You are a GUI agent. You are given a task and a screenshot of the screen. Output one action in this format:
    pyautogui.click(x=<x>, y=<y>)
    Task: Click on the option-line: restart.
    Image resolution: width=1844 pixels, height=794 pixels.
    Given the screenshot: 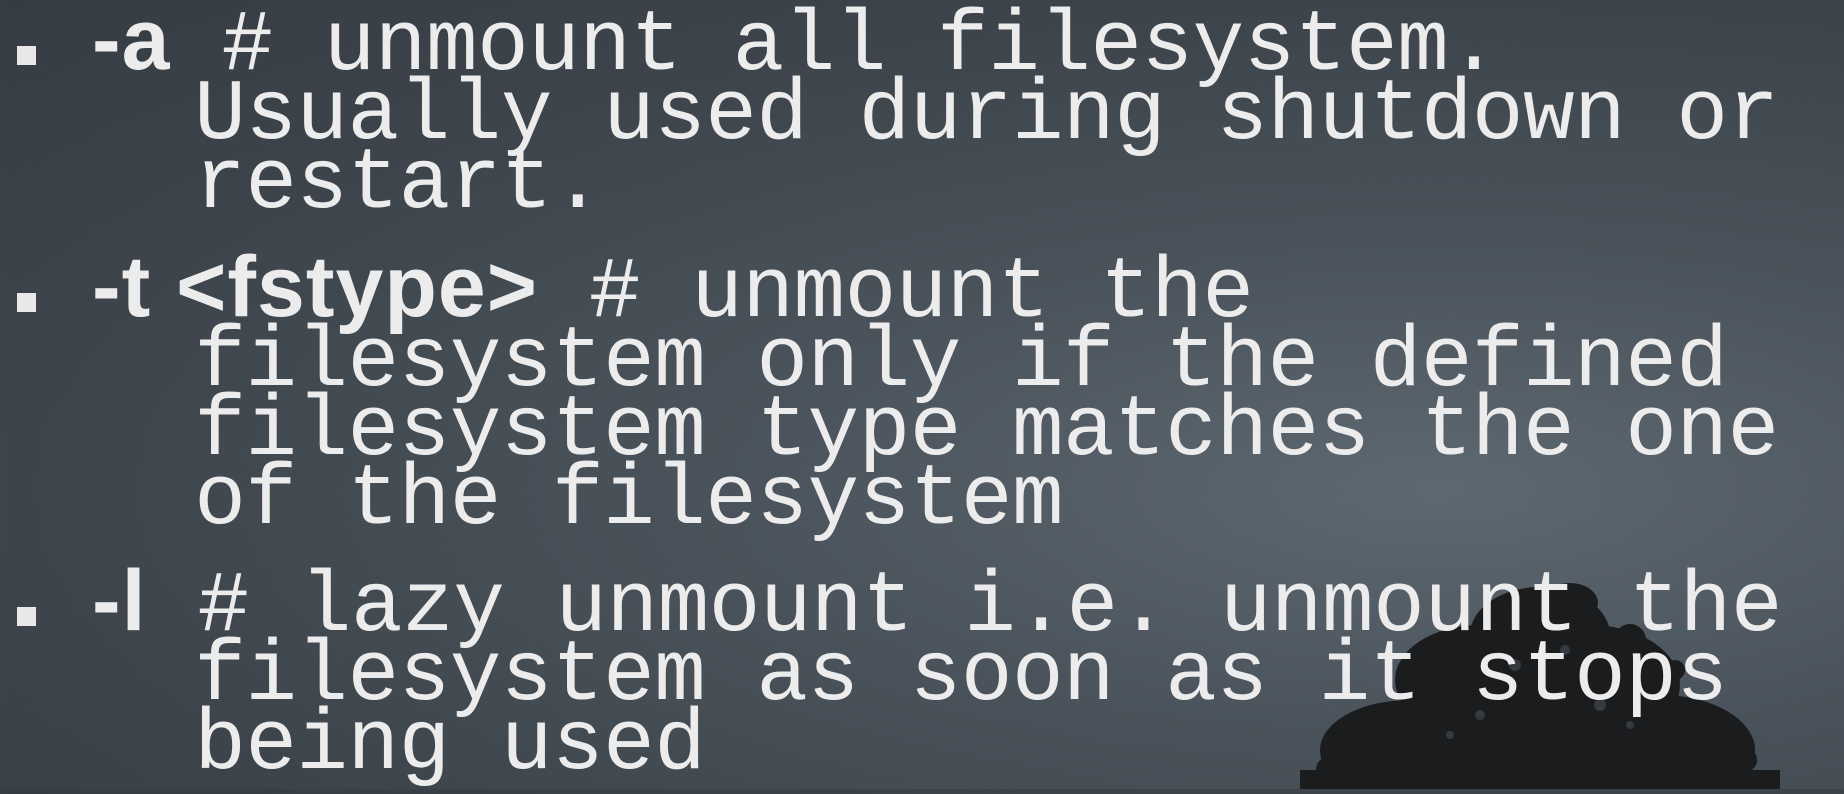 What is the action you would take?
    pyautogui.click(x=399, y=184)
    